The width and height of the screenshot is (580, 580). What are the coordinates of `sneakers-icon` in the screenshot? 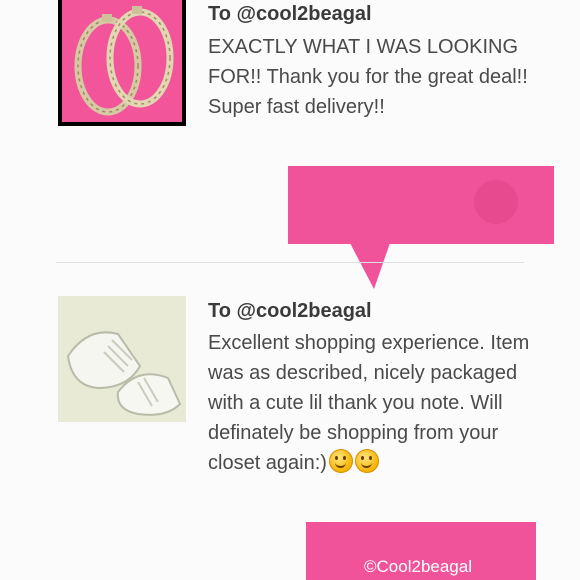 It's located at (122, 359).